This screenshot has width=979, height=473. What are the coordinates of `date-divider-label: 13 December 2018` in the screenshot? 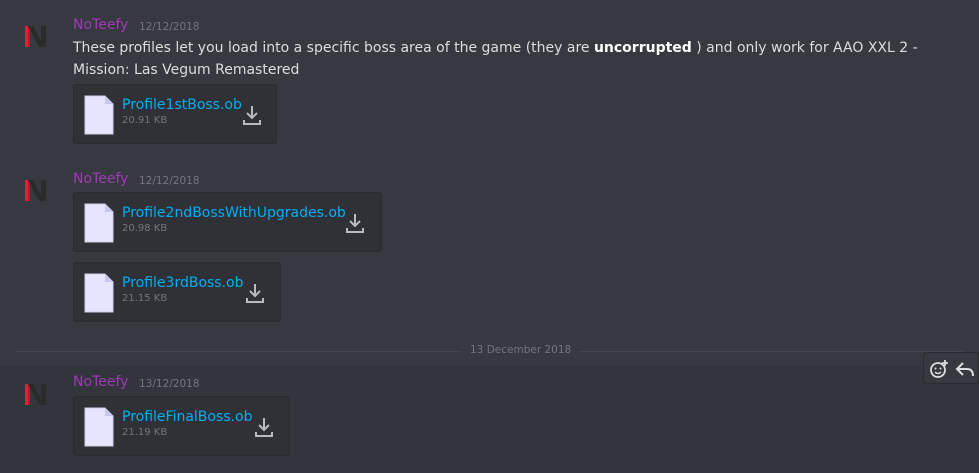 It's located at (521, 350).